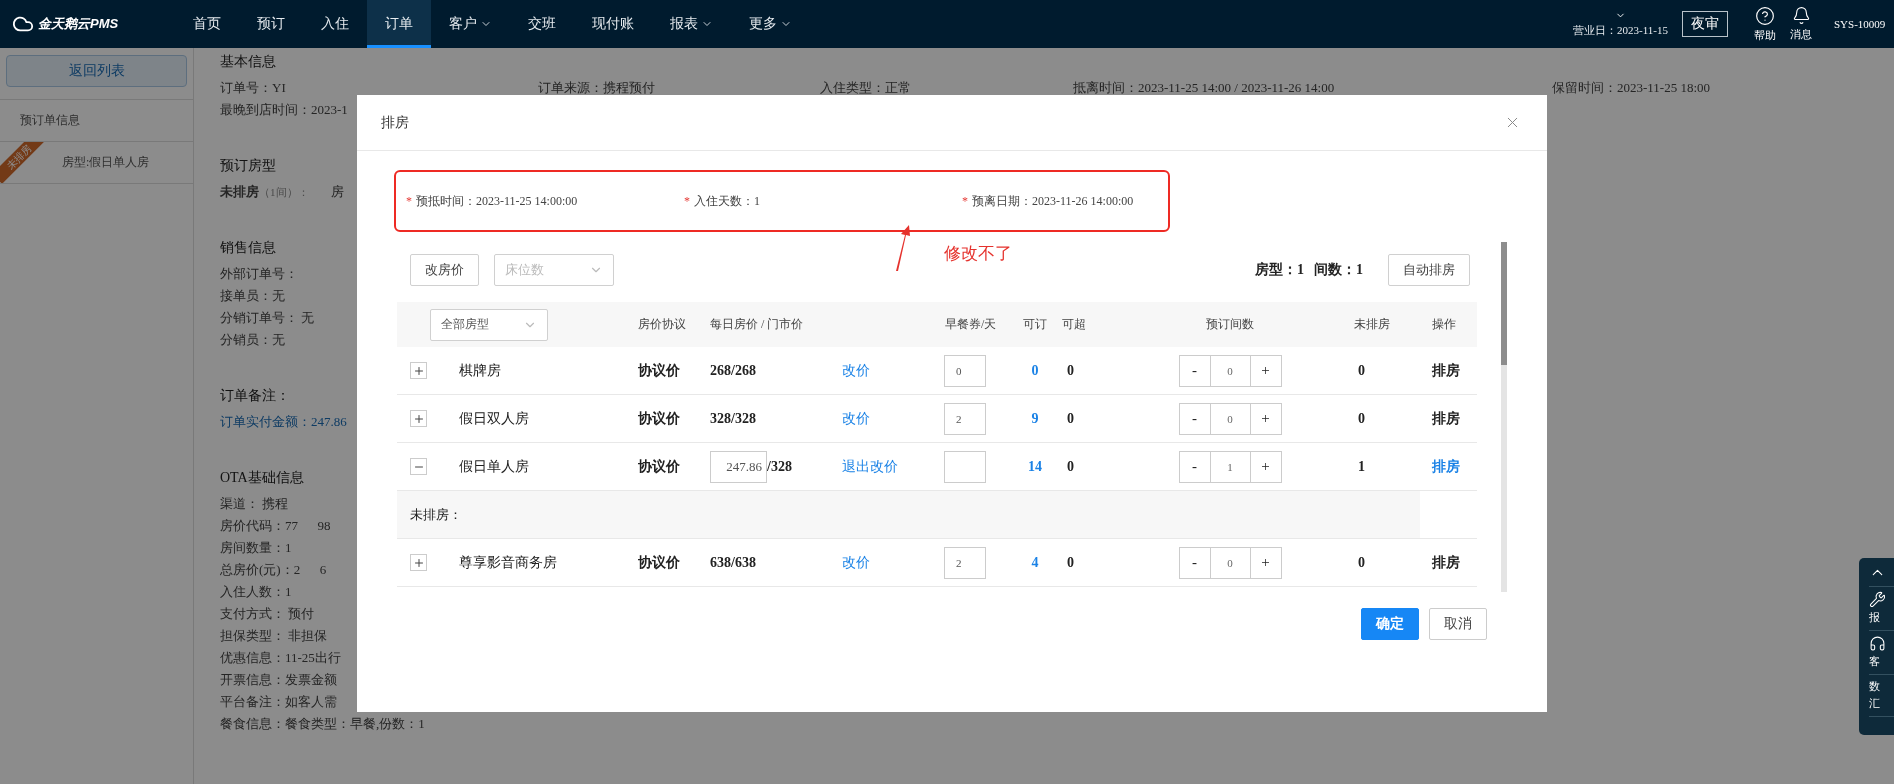 The height and width of the screenshot is (784, 1894). I want to click on date-field: * 入住天数：1, so click(823, 201).